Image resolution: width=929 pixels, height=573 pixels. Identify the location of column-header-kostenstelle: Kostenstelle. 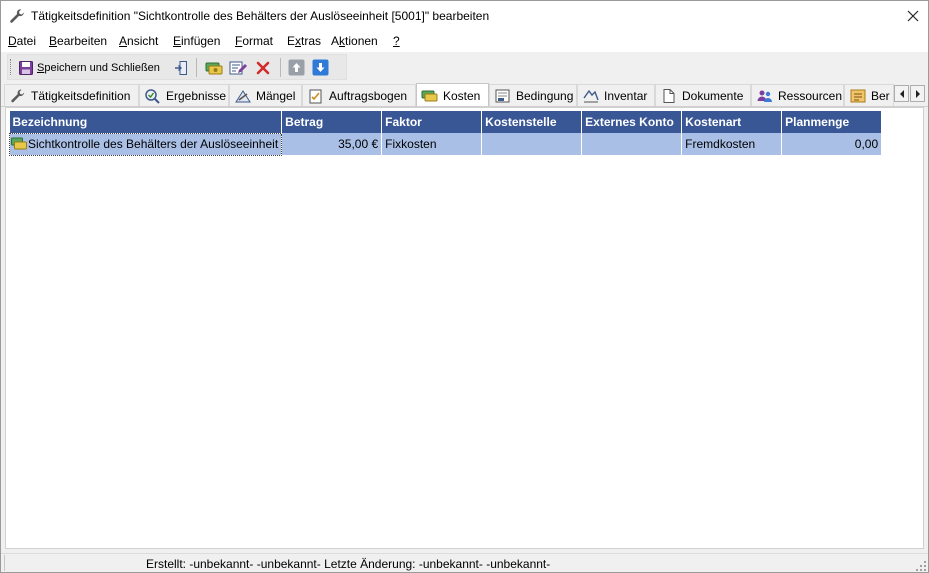
(532, 122).